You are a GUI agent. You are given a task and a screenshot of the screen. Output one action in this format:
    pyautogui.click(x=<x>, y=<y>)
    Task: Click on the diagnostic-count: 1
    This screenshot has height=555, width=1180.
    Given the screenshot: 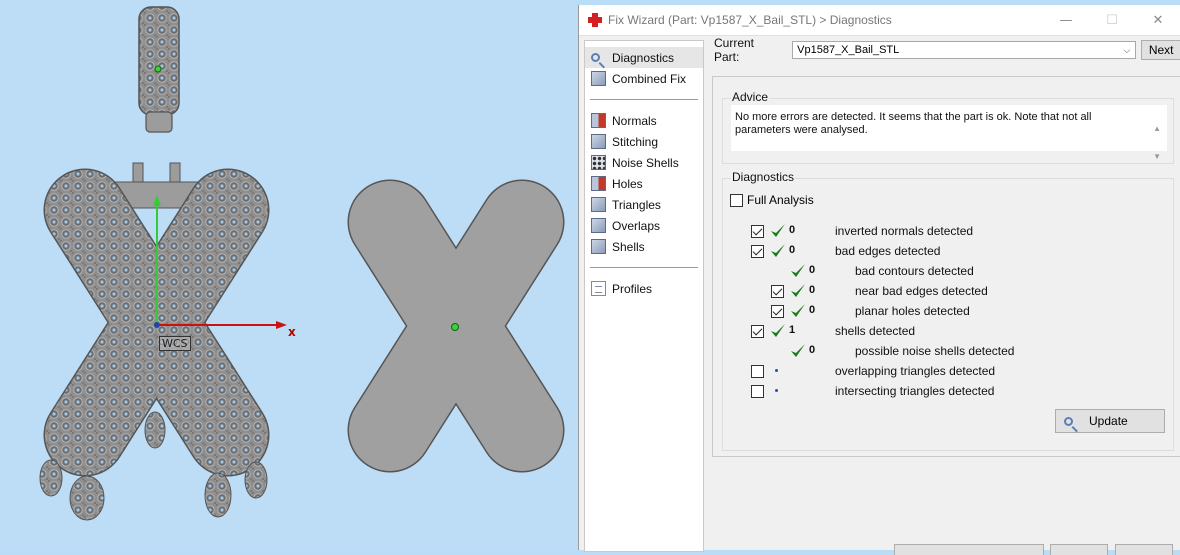 What is the action you would take?
    pyautogui.click(x=792, y=330)
    